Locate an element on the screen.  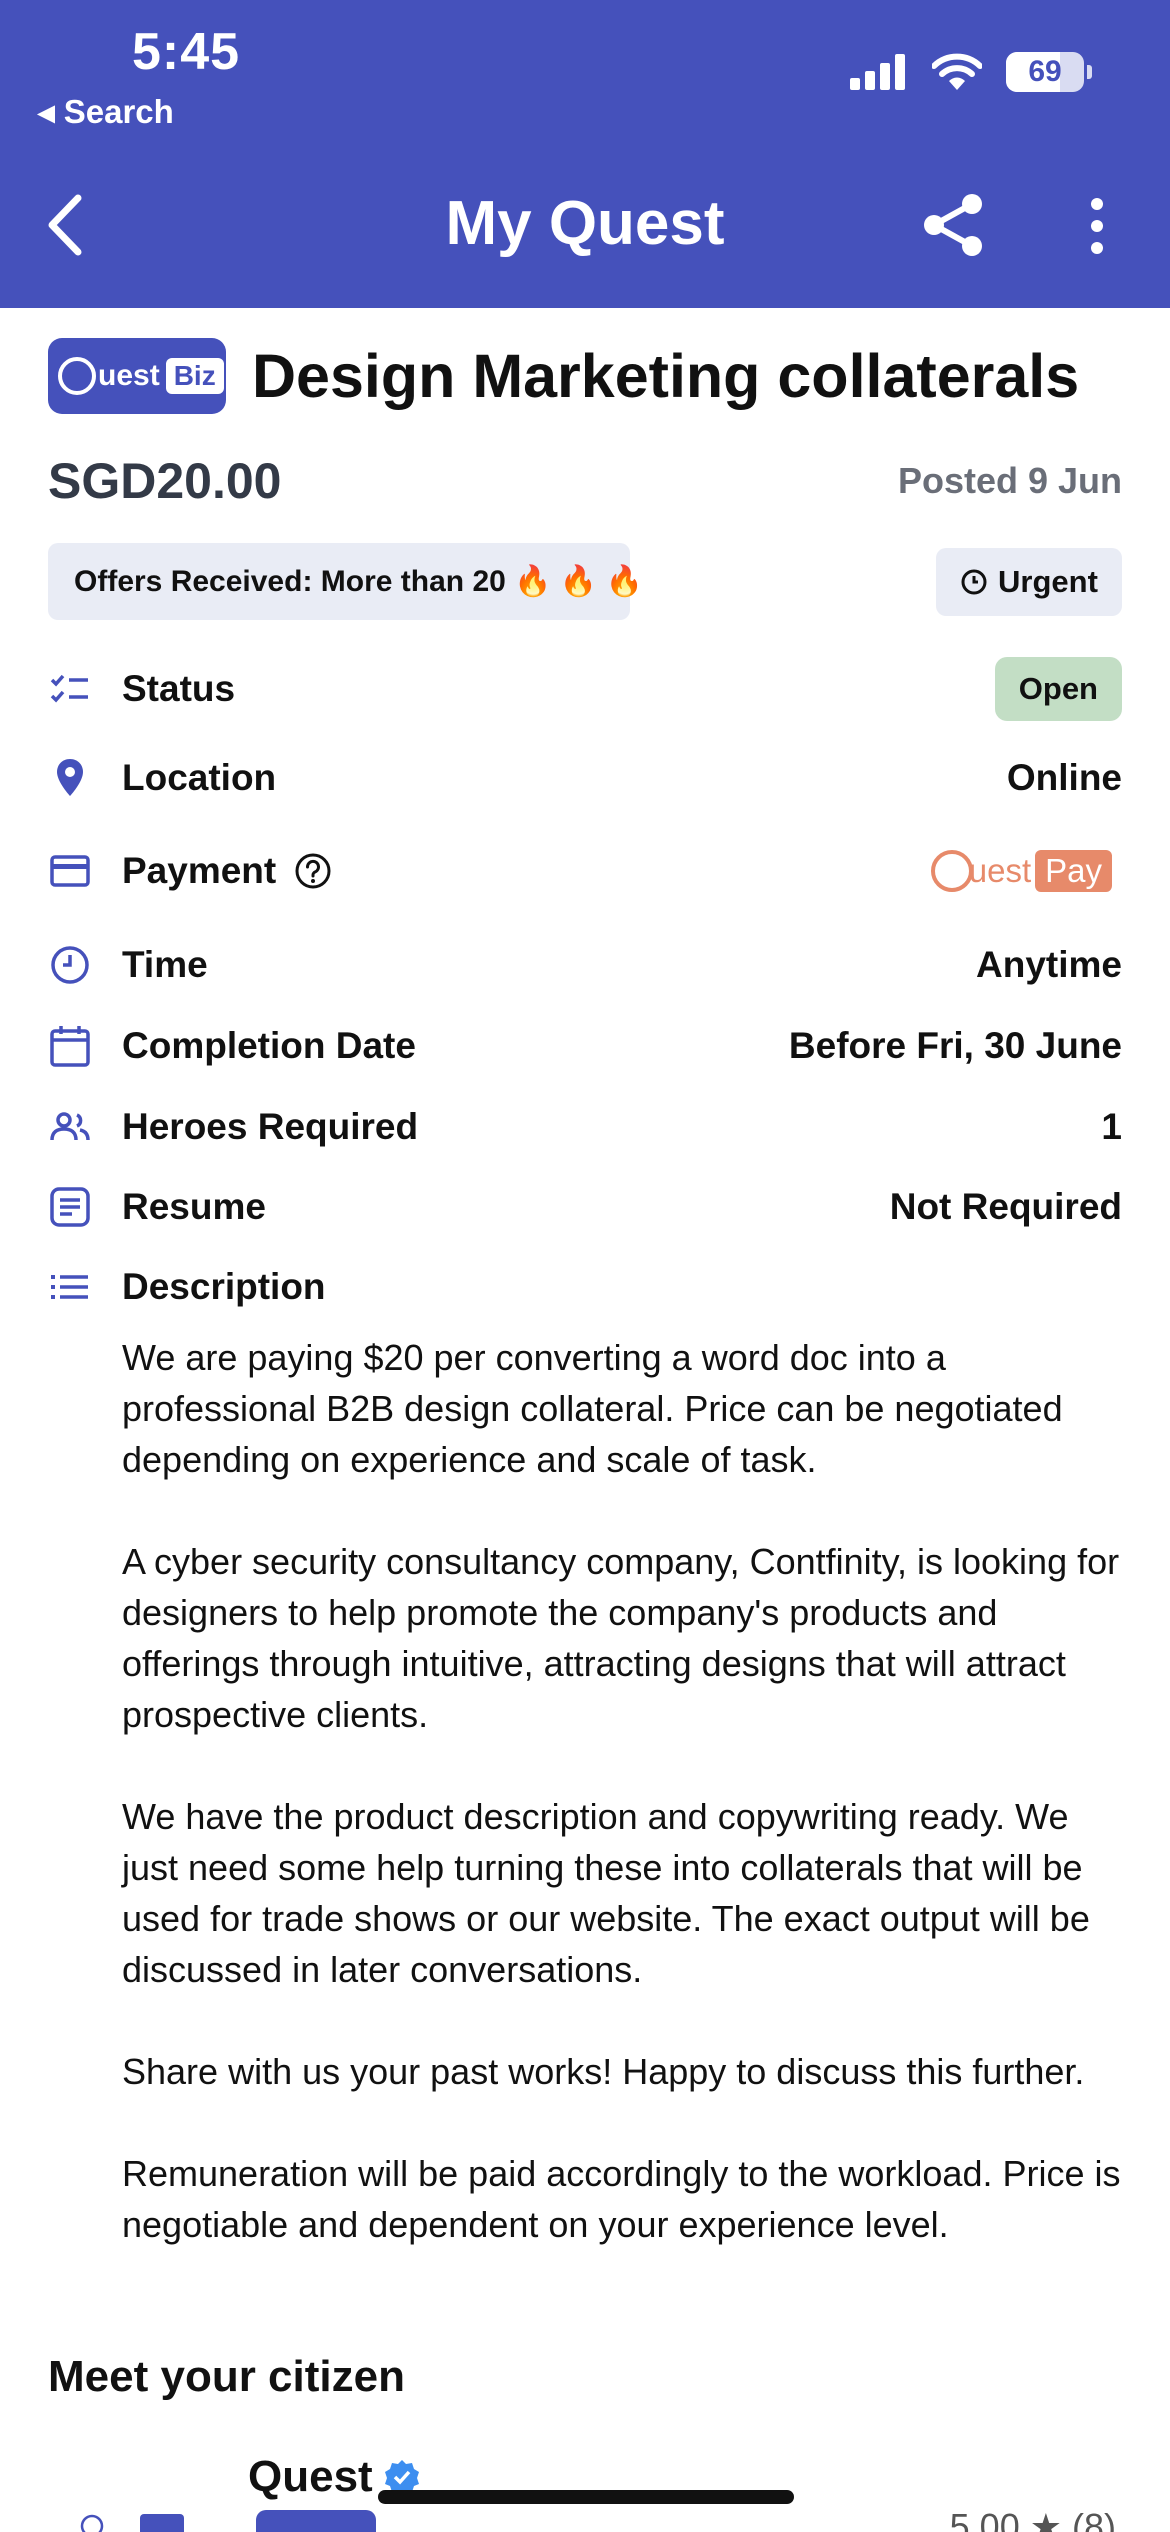
job-price: SGD20.00 is located at coordinates (165, 481).